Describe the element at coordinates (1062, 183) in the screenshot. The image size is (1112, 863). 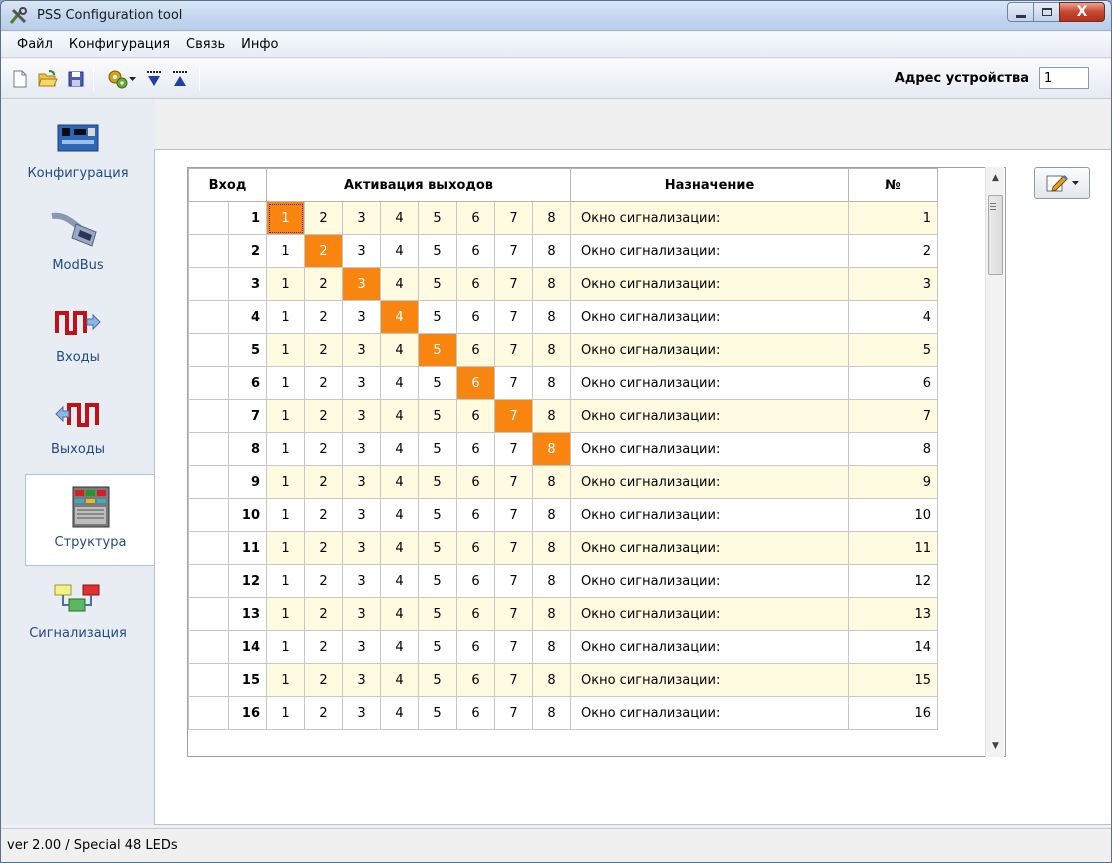
I see `edit-dropdown-button` at that location.